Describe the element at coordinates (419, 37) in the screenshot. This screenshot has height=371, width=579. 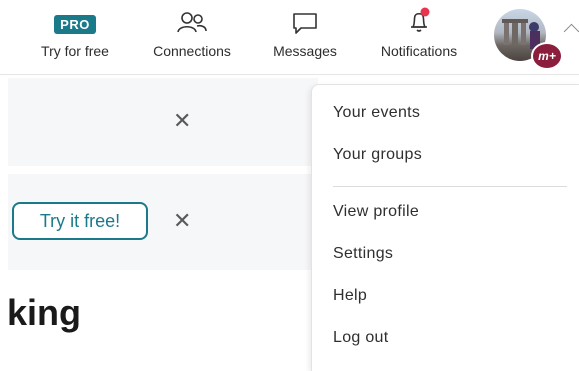
I see `notifications-nav: Notifications` at that location.